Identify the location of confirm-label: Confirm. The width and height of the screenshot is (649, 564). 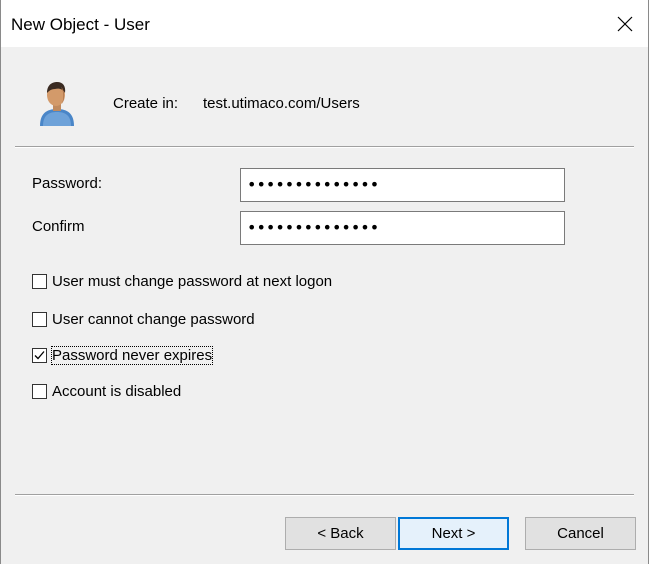
(58, 226).